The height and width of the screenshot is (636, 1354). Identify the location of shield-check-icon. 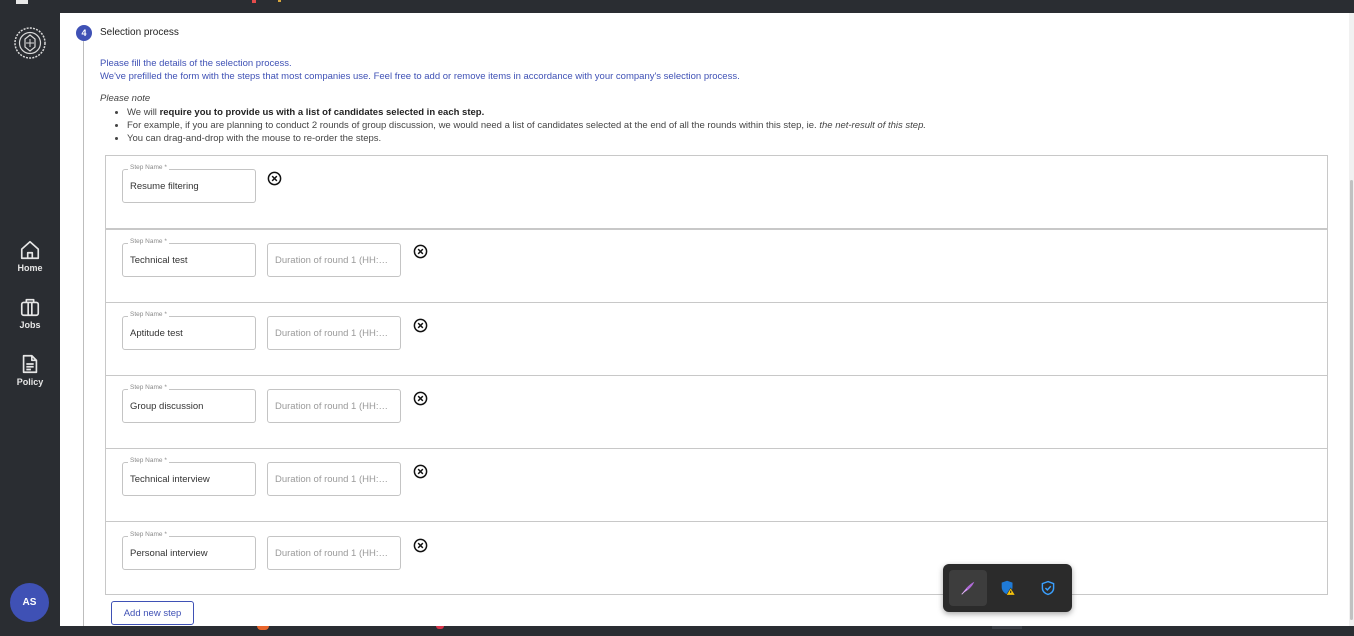
(1048, 588).